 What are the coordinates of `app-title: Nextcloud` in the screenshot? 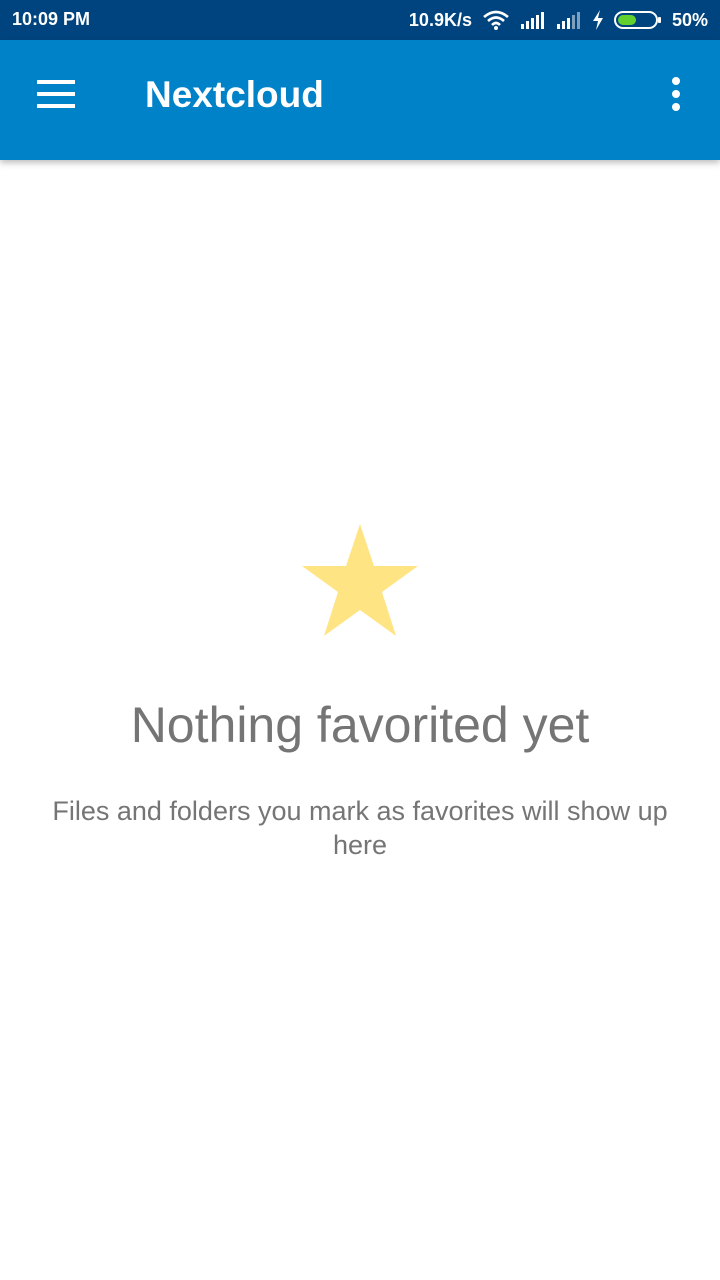 It's located at (234, 94).